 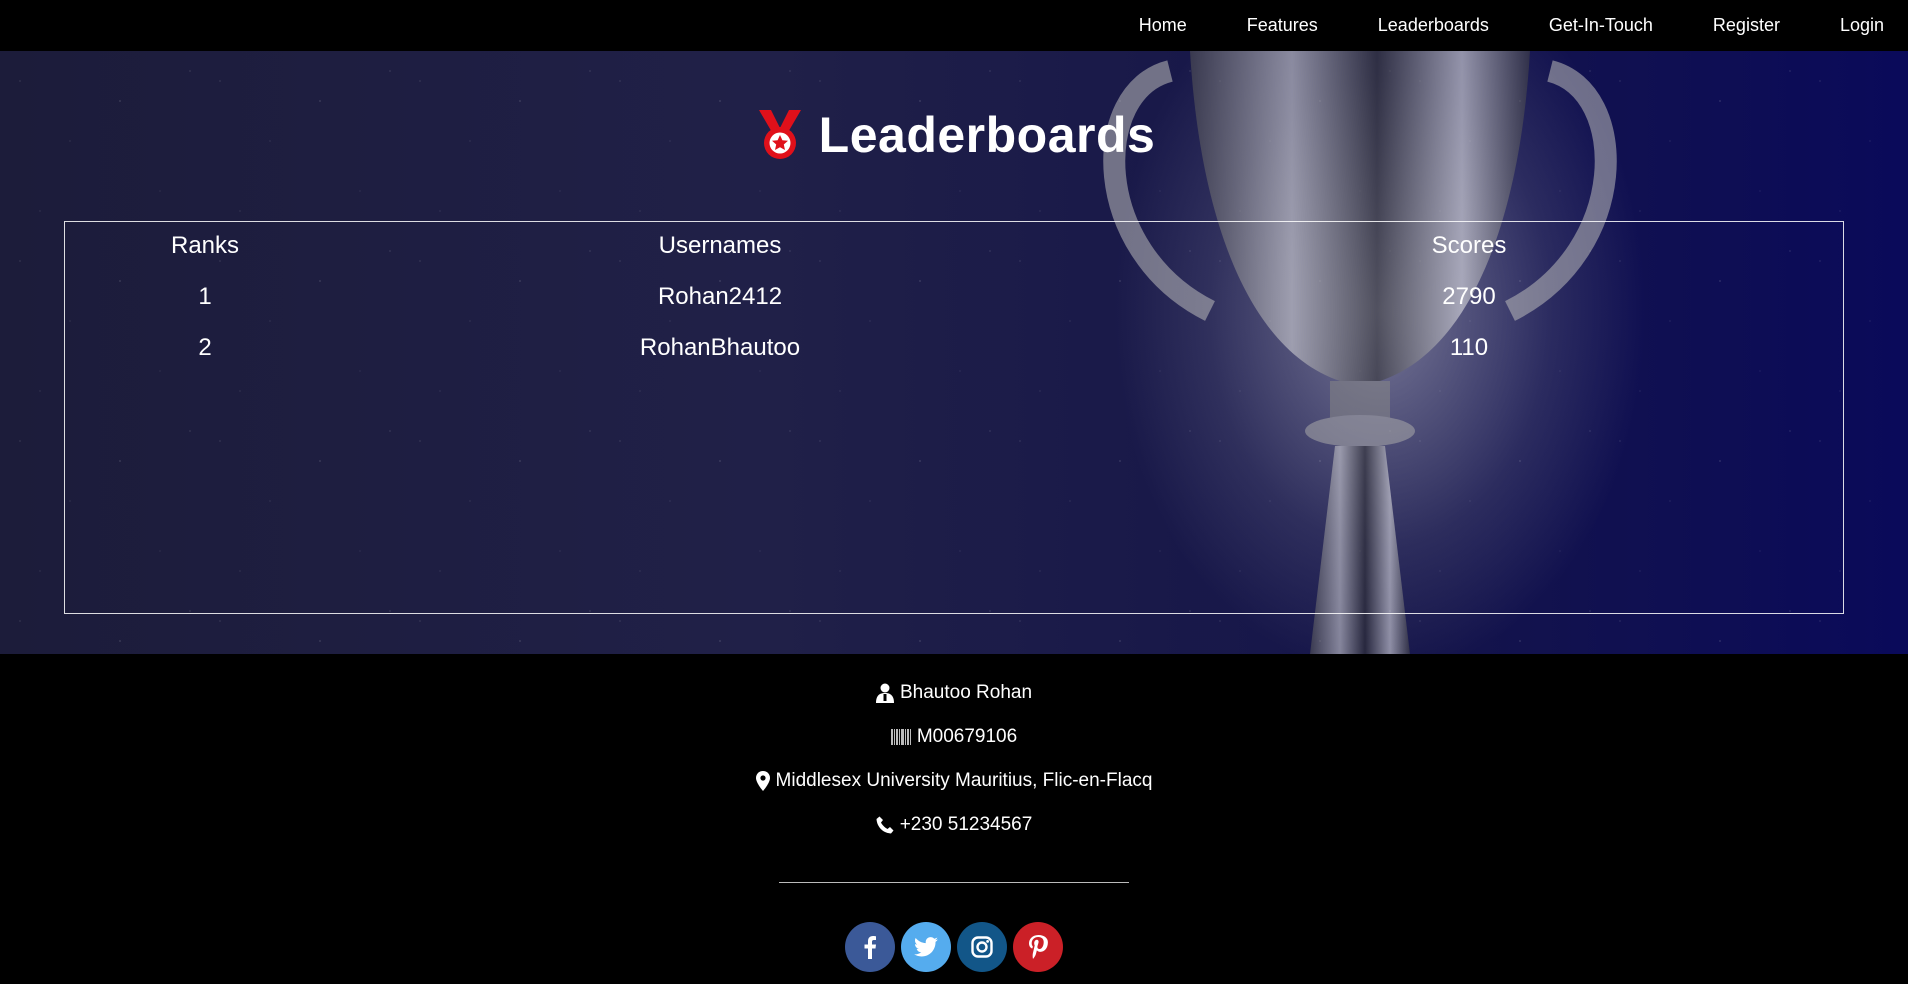 I want to click on score-cell: 2790, so click(x=1469, y=296).